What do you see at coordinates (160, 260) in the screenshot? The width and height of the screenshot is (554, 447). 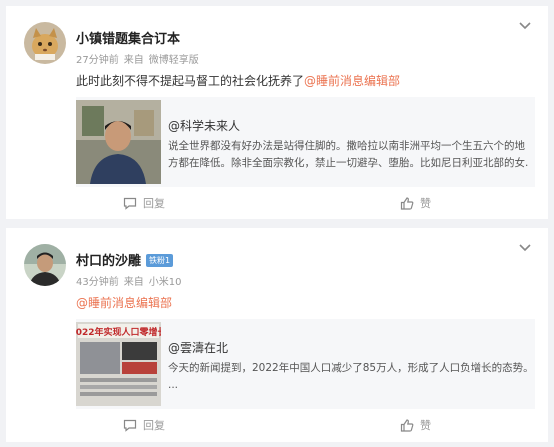 I see `fan-badge: 铁粉1` at bounding box center [160, 260].